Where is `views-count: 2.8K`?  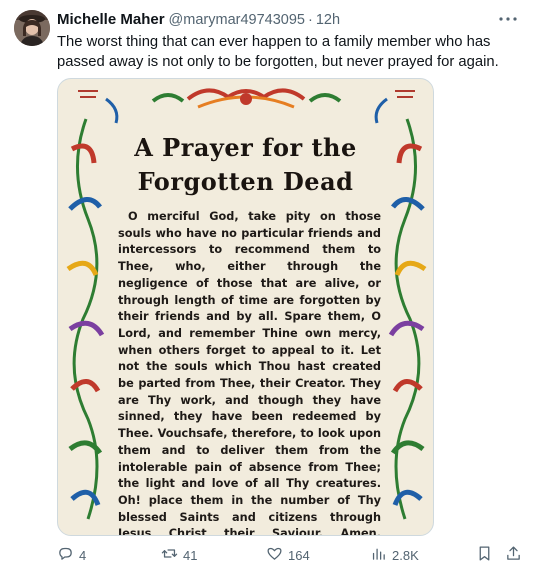
views-count: 2.8K is located at coordinates (405, 555).